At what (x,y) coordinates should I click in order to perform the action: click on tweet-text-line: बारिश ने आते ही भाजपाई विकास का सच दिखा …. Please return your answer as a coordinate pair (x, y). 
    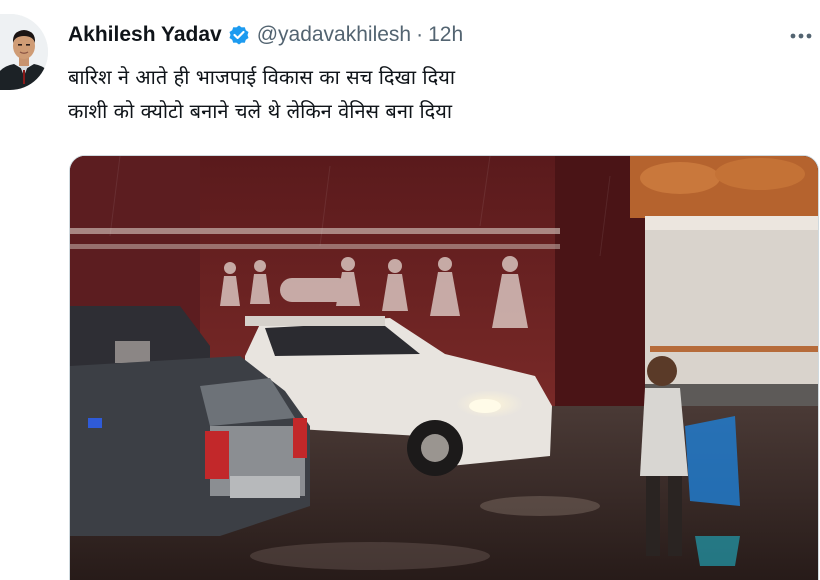
    Looking at the image, I should click on (261, 77).